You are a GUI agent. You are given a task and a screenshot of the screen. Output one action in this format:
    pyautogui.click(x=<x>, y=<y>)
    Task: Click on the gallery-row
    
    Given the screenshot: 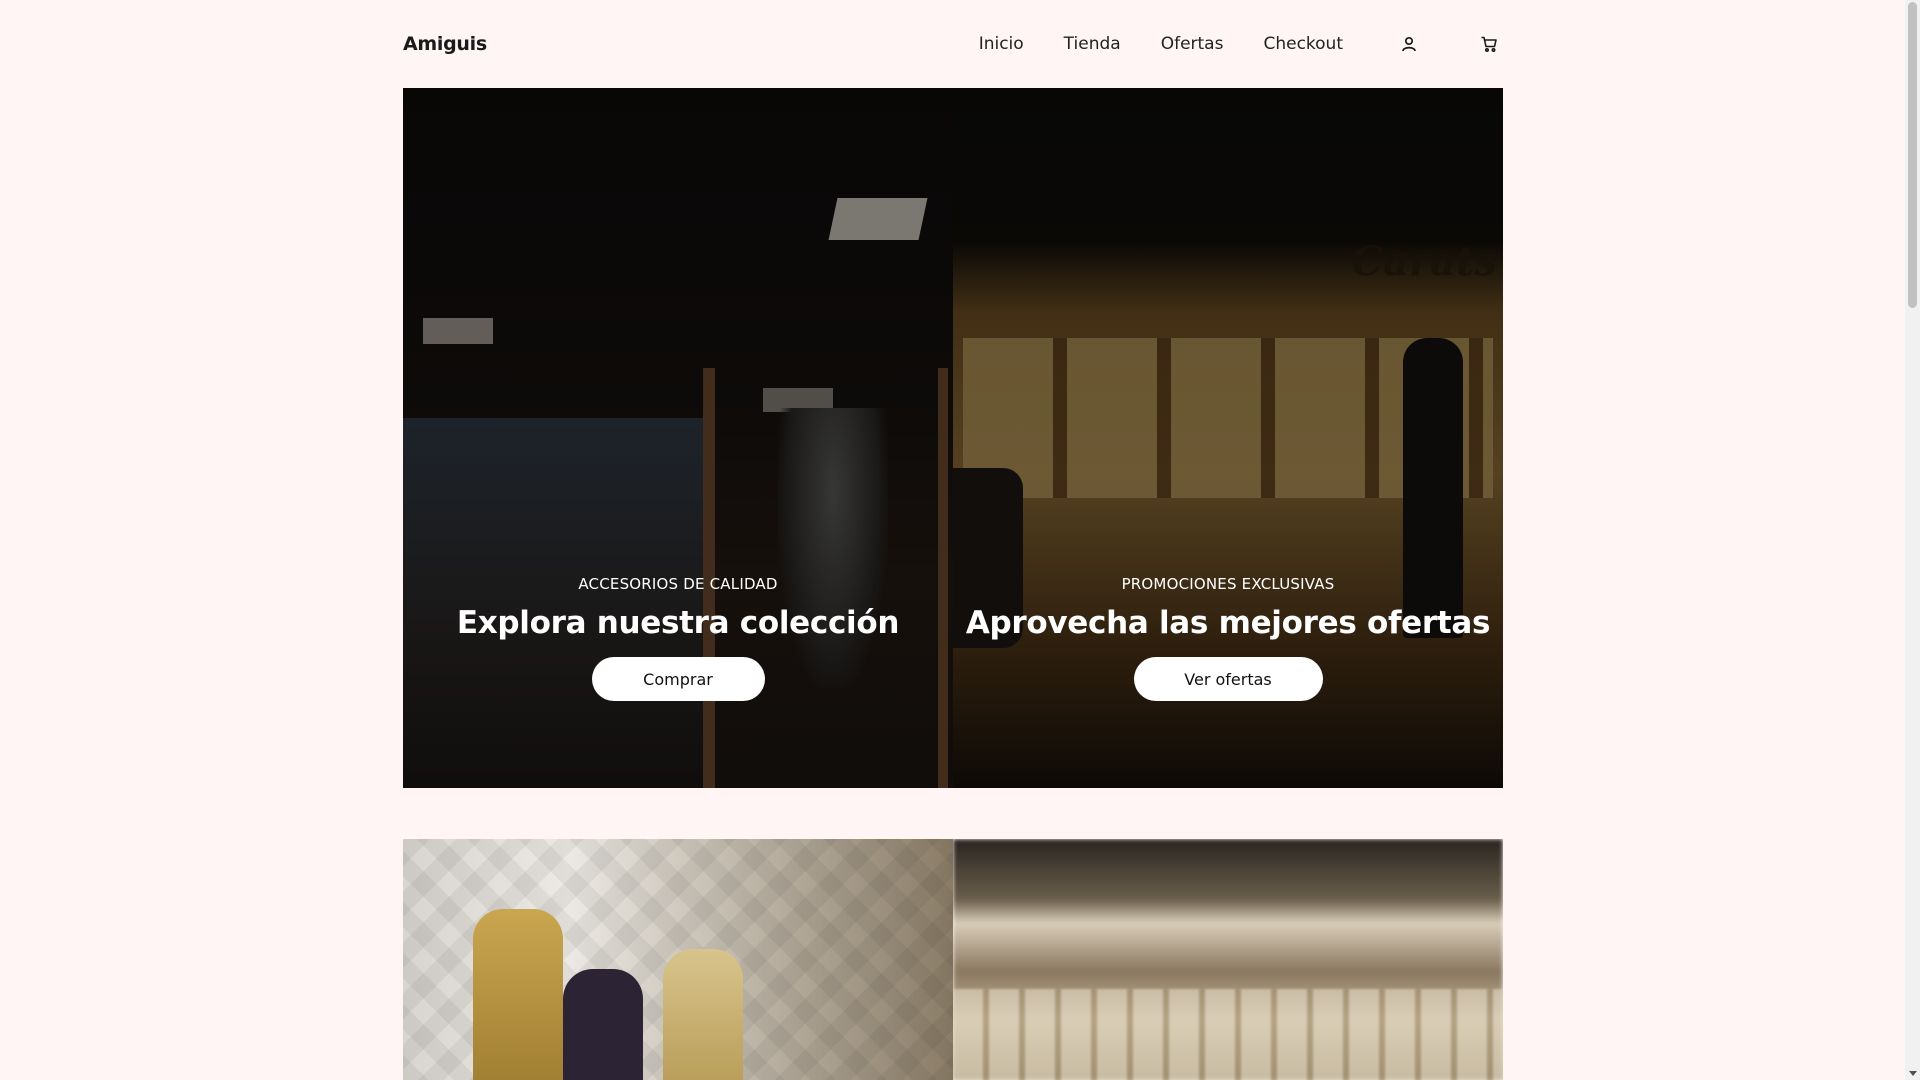 What is the action you would take?
    pyautogui.click(x=953, y=959)
    